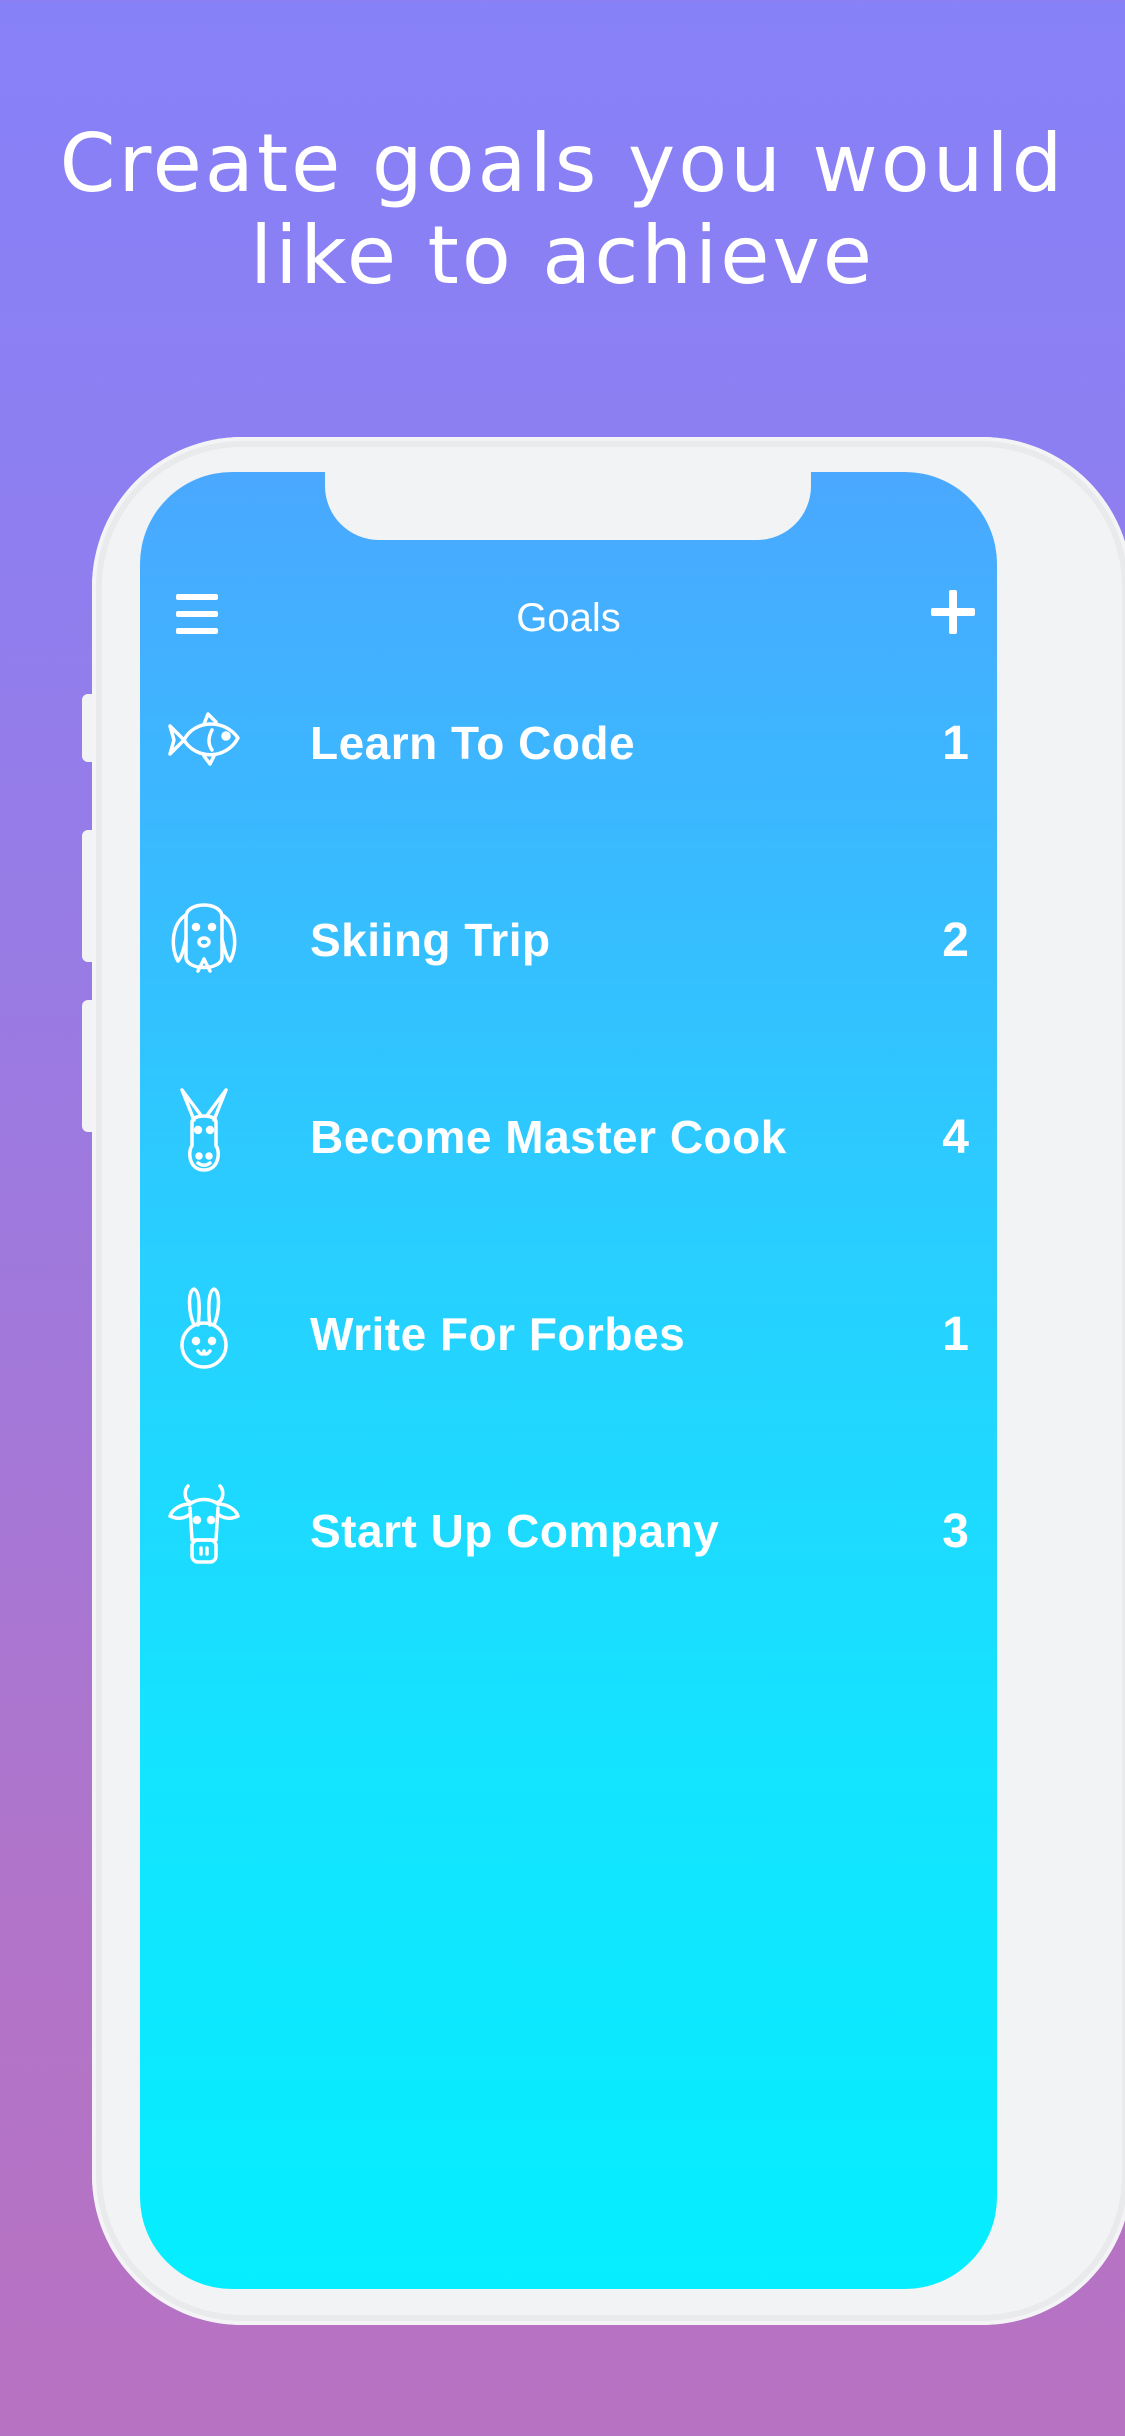  Describe the element at coordinates (568, 506) in the screenshot. I see `phone-notch` at that location.